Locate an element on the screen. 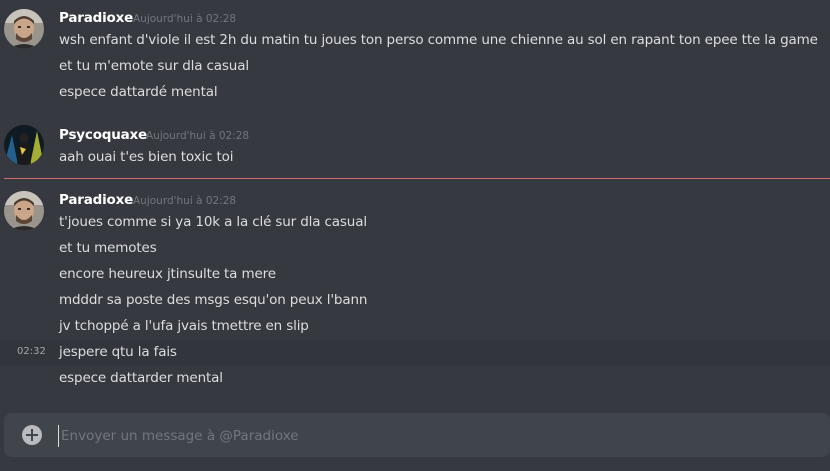  message-composer is located at coordinates (417, 435).